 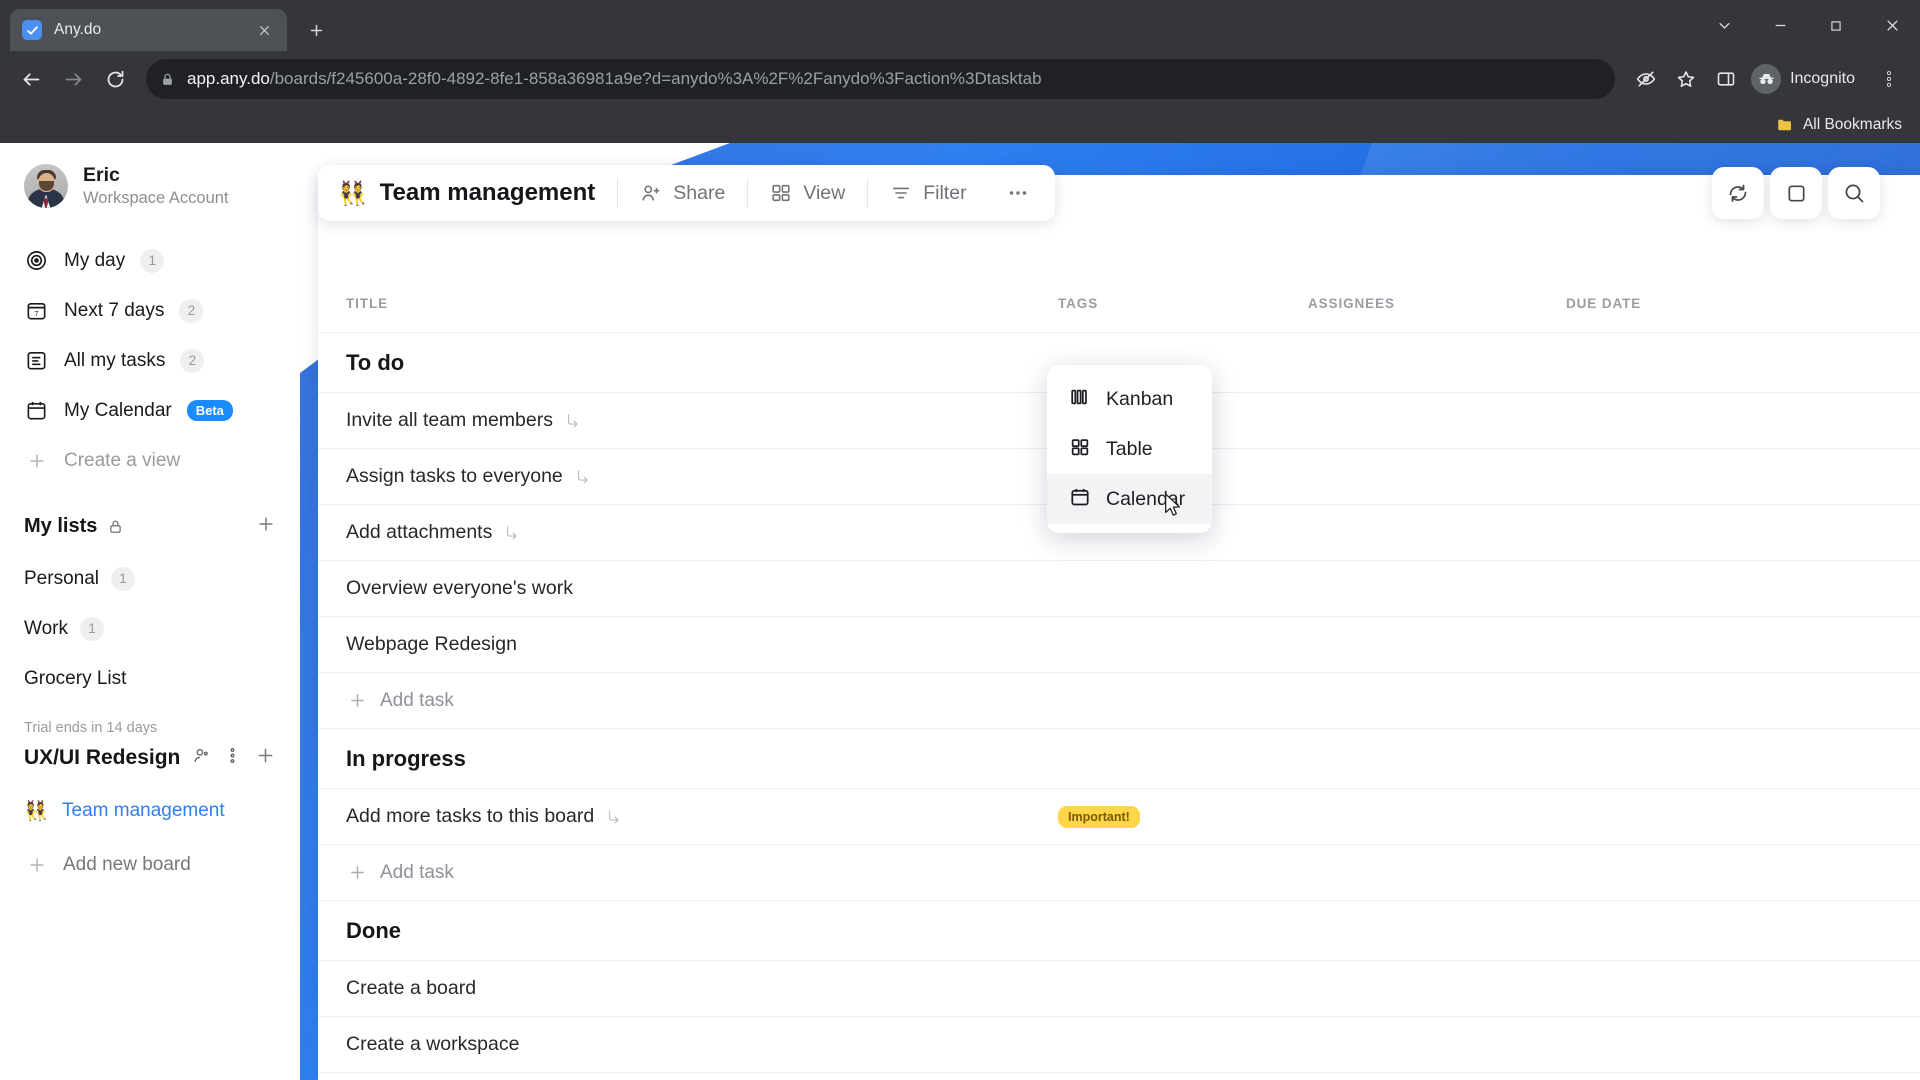 I want to click on badge-count: 2, so click(x=192, y=360).